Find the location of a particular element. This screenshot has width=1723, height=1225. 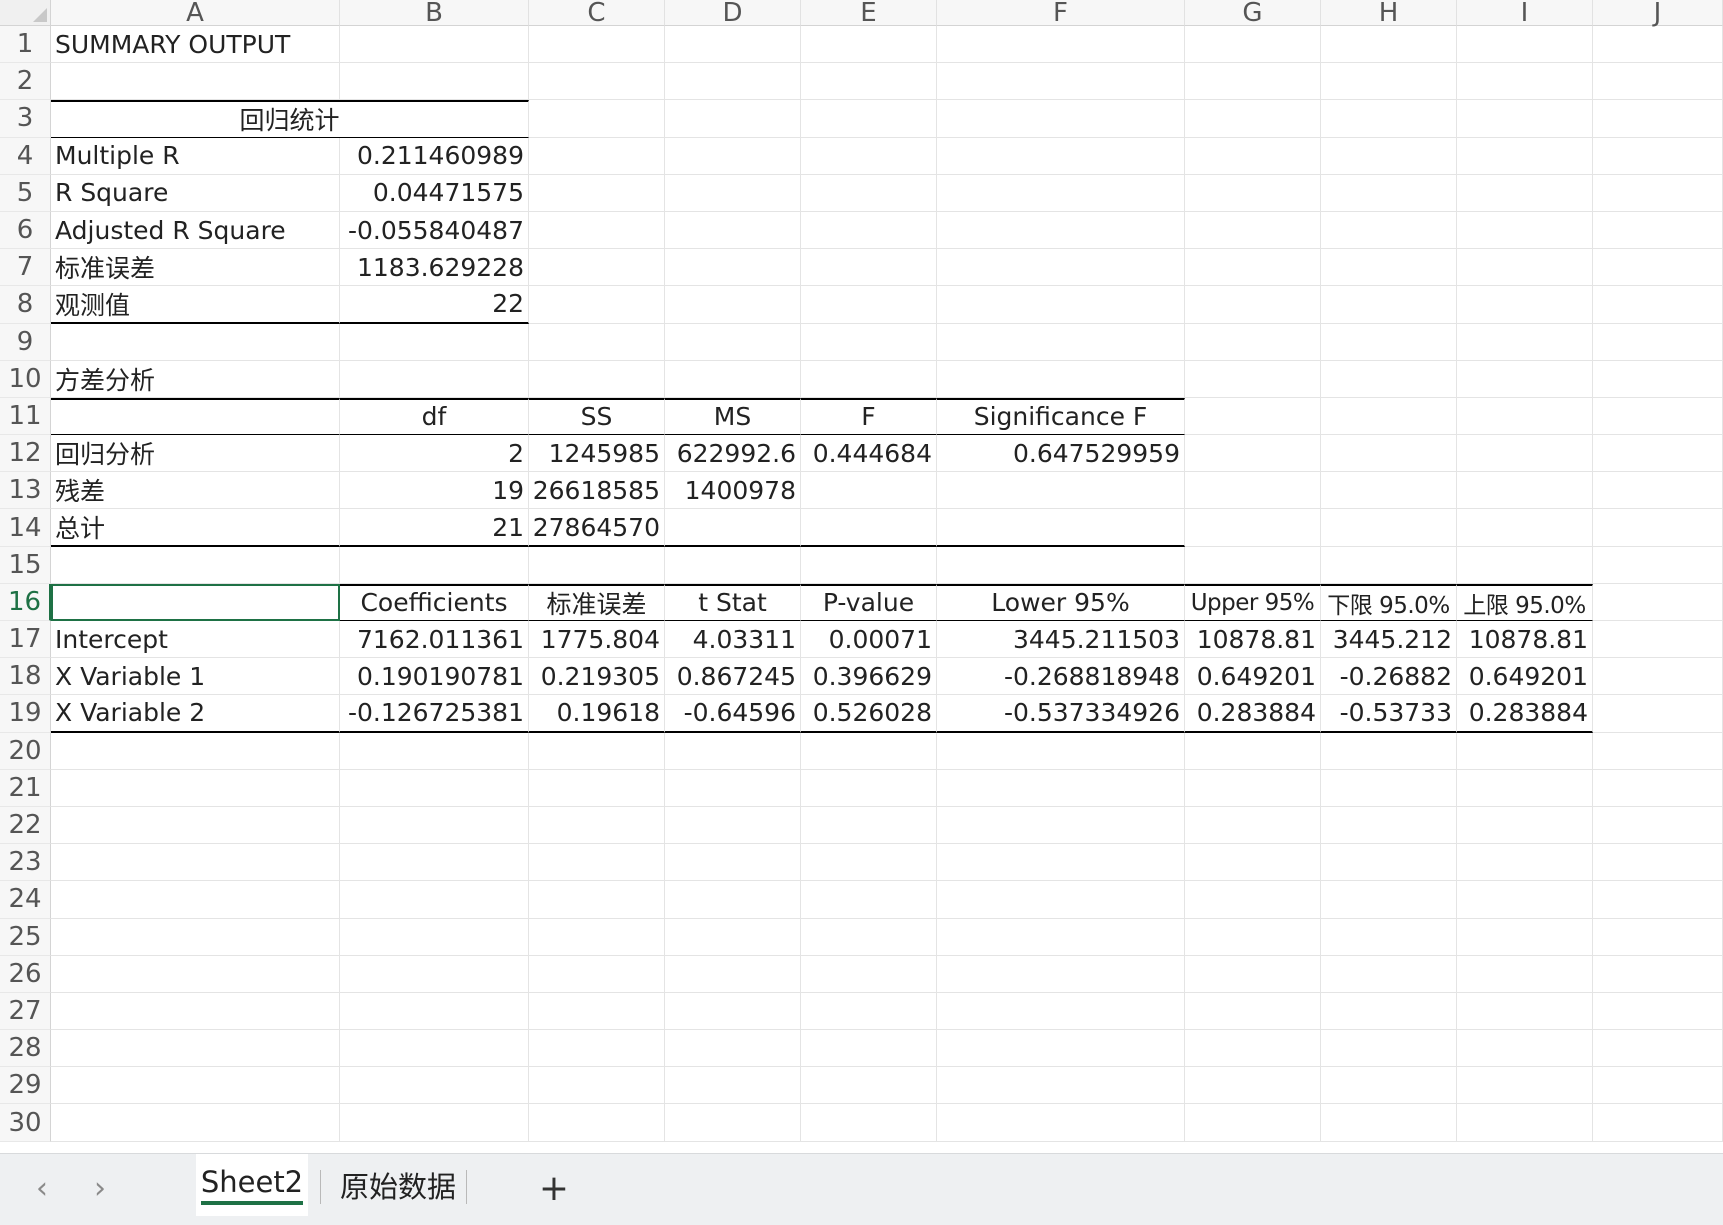

row-header-26: 26 is located at coordinates (25, 974).